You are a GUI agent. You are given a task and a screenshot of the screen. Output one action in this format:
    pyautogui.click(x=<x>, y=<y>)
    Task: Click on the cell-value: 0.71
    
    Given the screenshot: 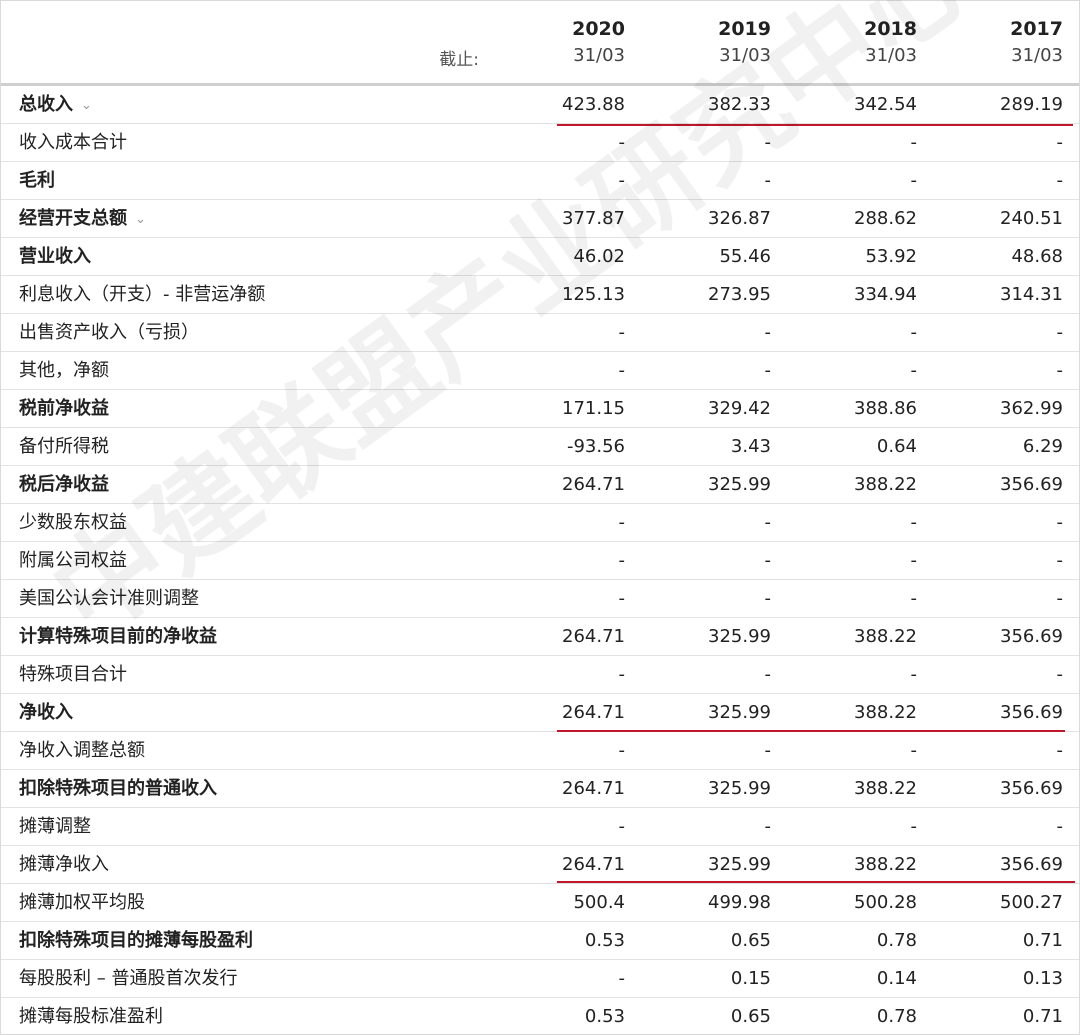 What is the action you would take?
    pyautogui.click(x=1042, y=940)
    